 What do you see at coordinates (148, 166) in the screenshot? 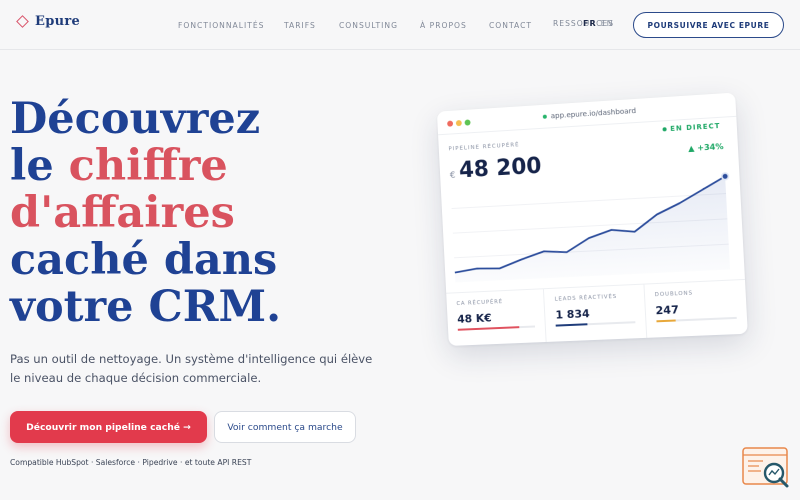
I see `title-accent: chiffre` at bounding box center [148, 166].